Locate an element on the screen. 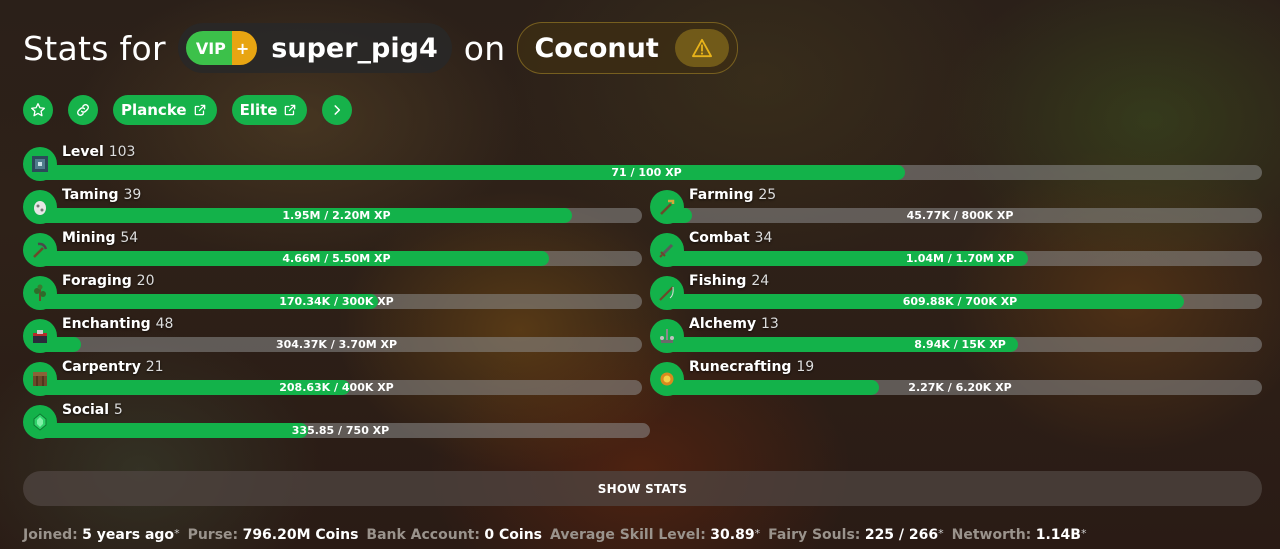 The height and width of the screenshot is (549, 1280). skill-farming: Farming 25 45.77K / 800K XP is located at coordinates (956, 205).